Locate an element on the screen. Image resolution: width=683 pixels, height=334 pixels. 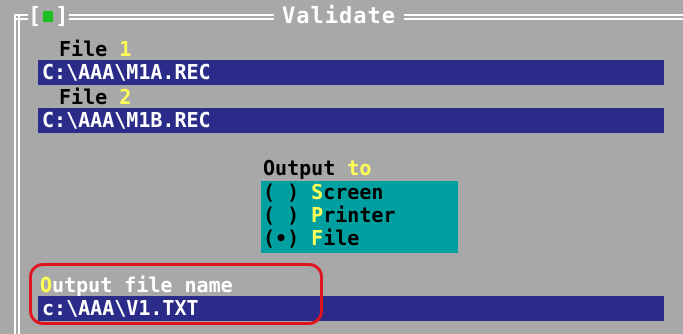
output-to-hotkey: to is located at coordinates (359, 168).